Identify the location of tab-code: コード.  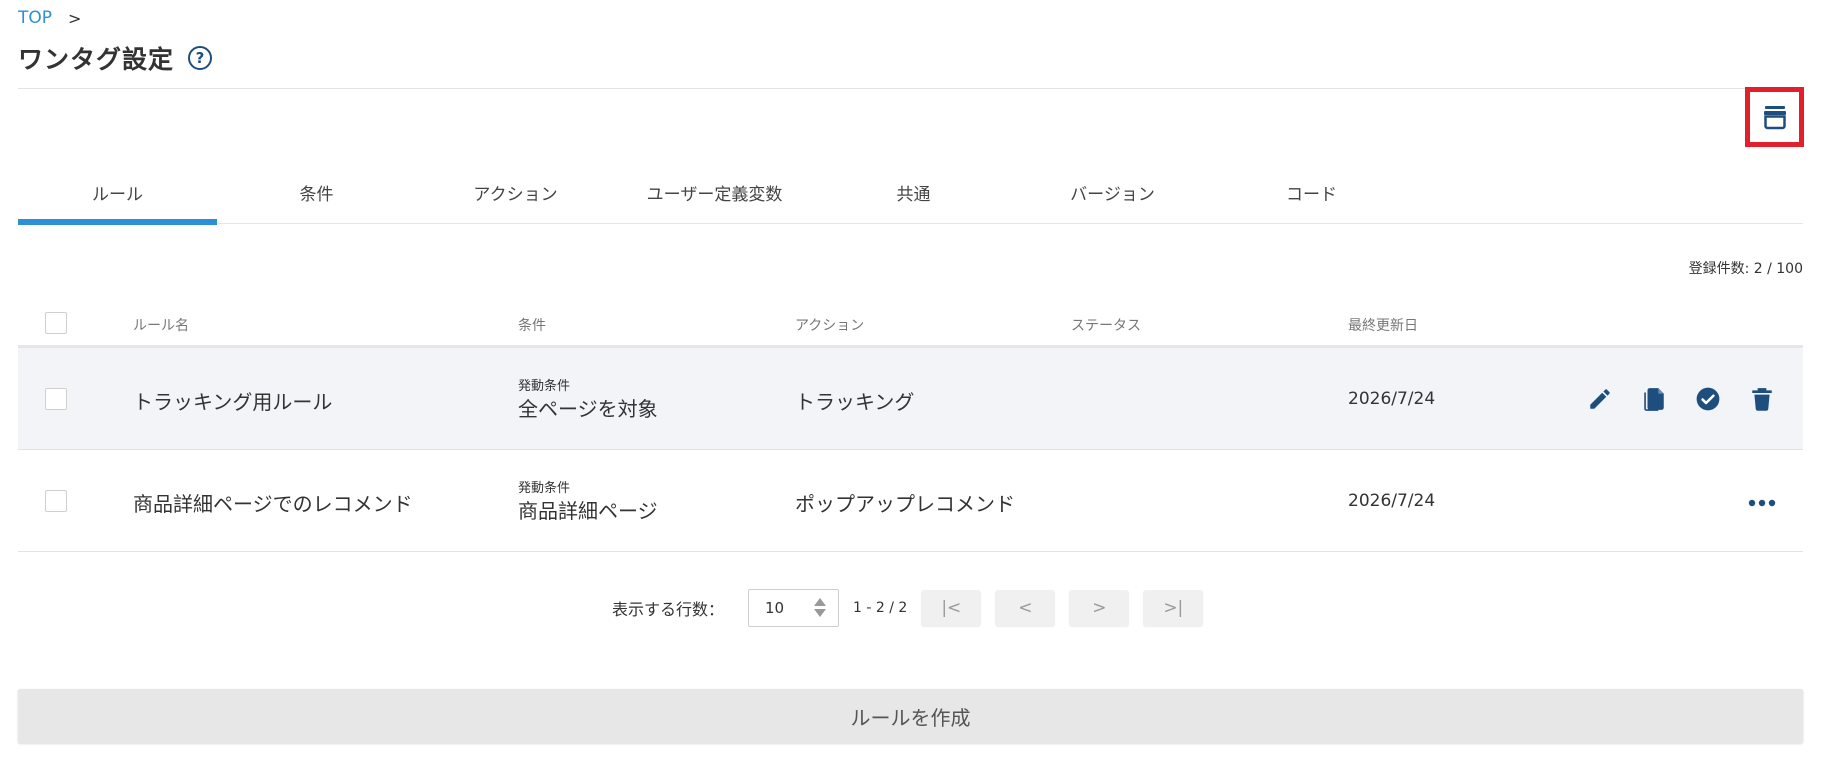
(1311, 194).